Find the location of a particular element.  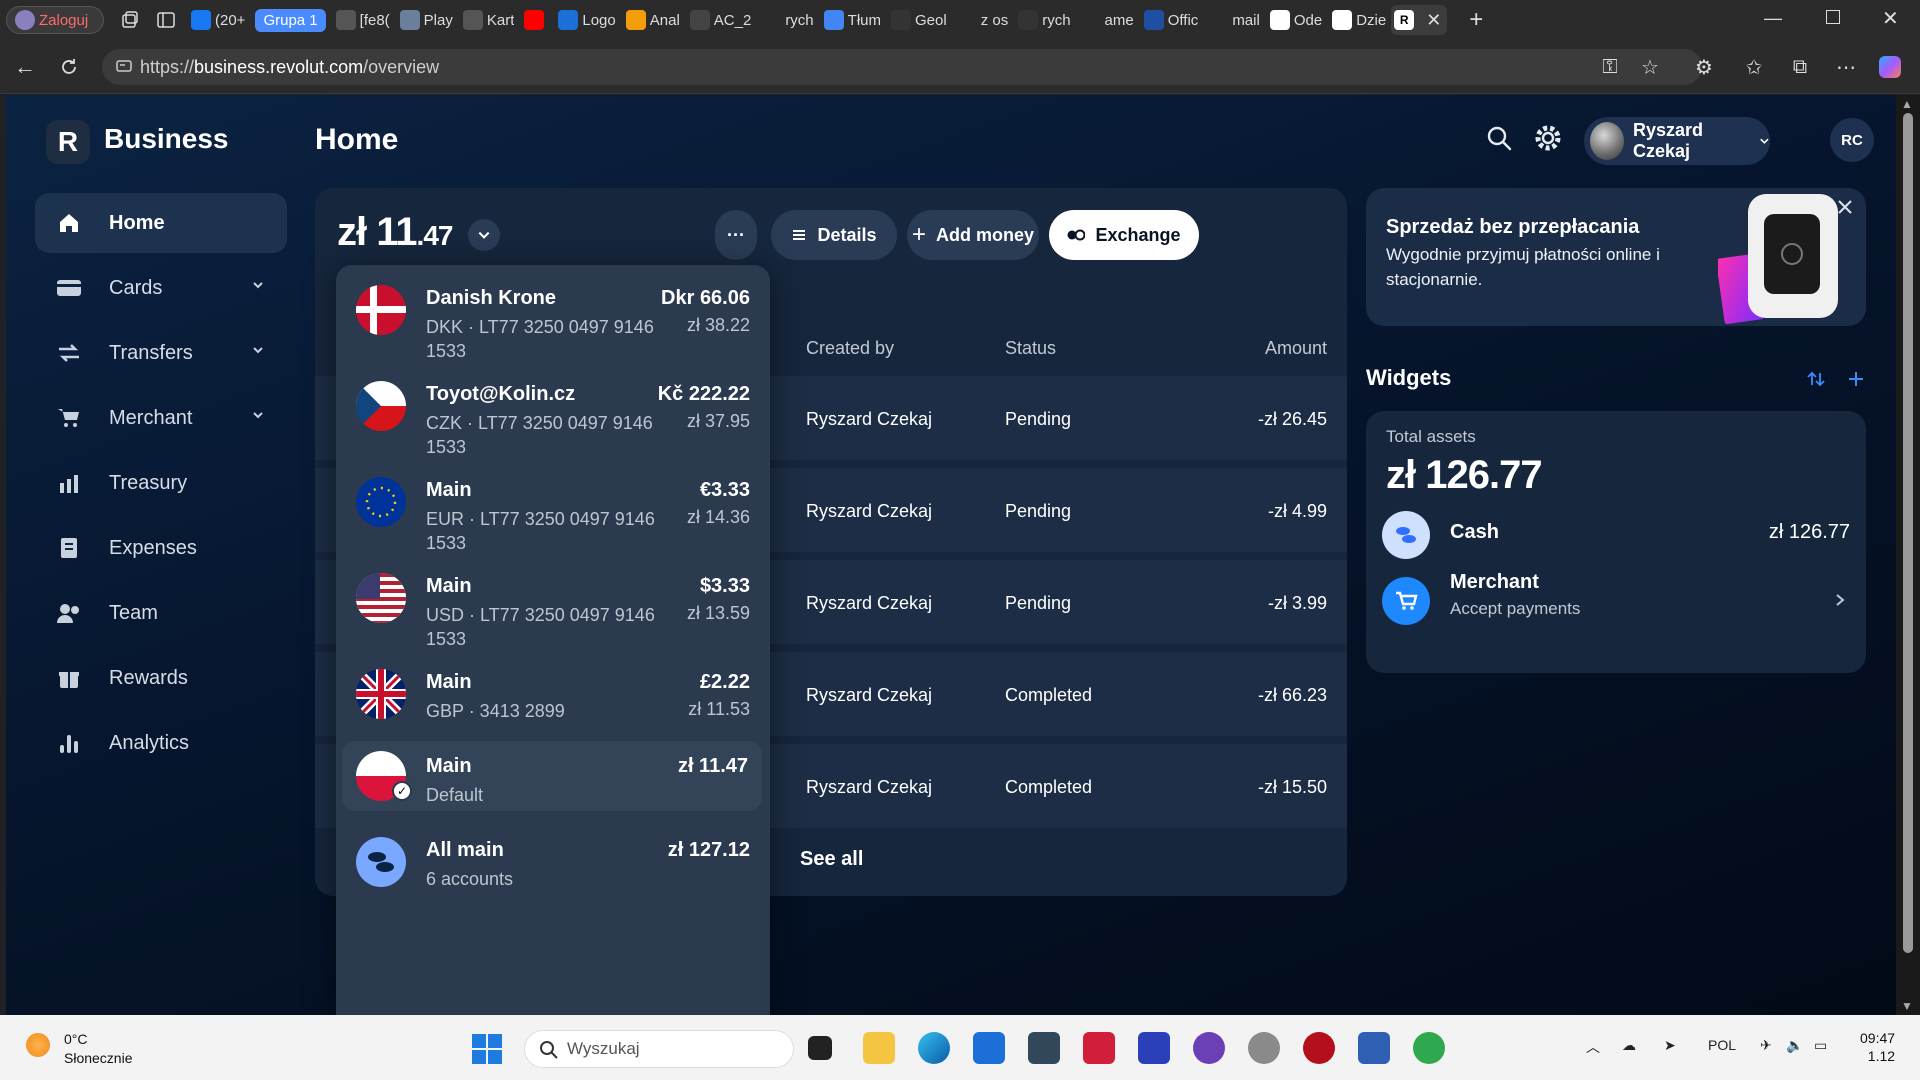

column-created-by: Created by is located at coordinates (850, 348).